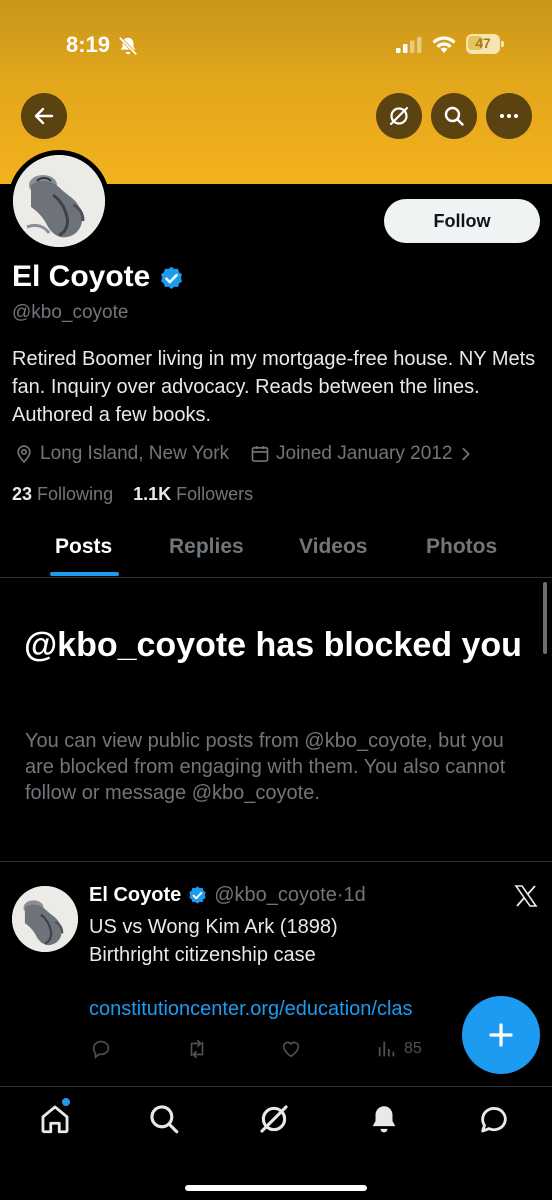 This screenshot has height=1200, width=552. I want to click on profile-location: Long Island, New York, so click(121, 454).